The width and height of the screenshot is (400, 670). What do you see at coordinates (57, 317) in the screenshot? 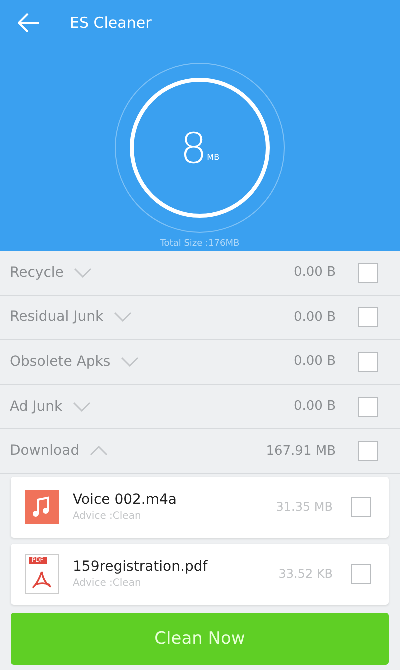
I see `category-name: Residual Junk` at bounding box center [57, 317].